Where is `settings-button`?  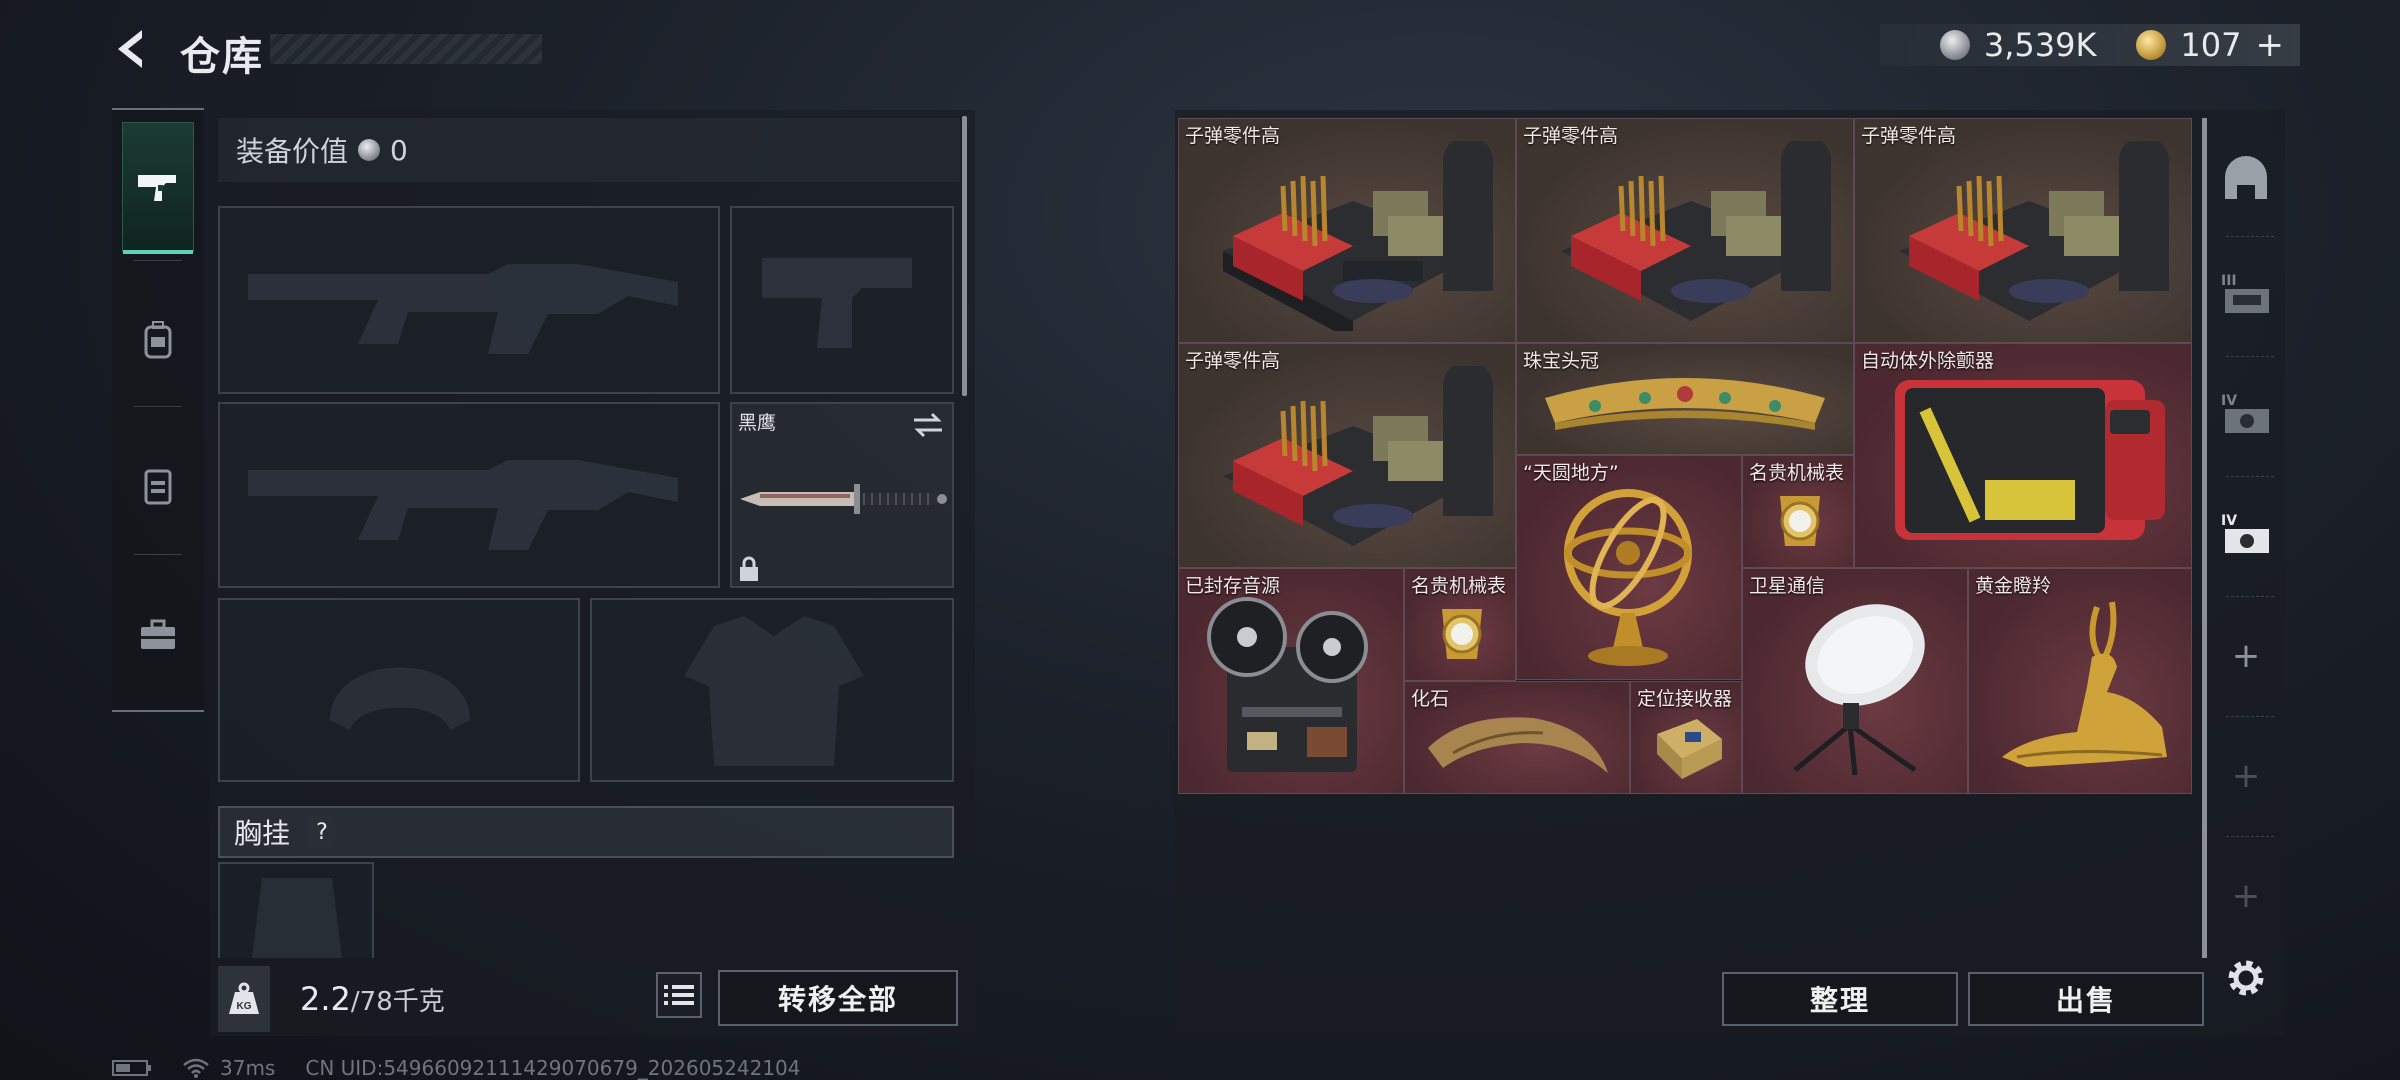 settings-button is located at coordinates (2246, 978).